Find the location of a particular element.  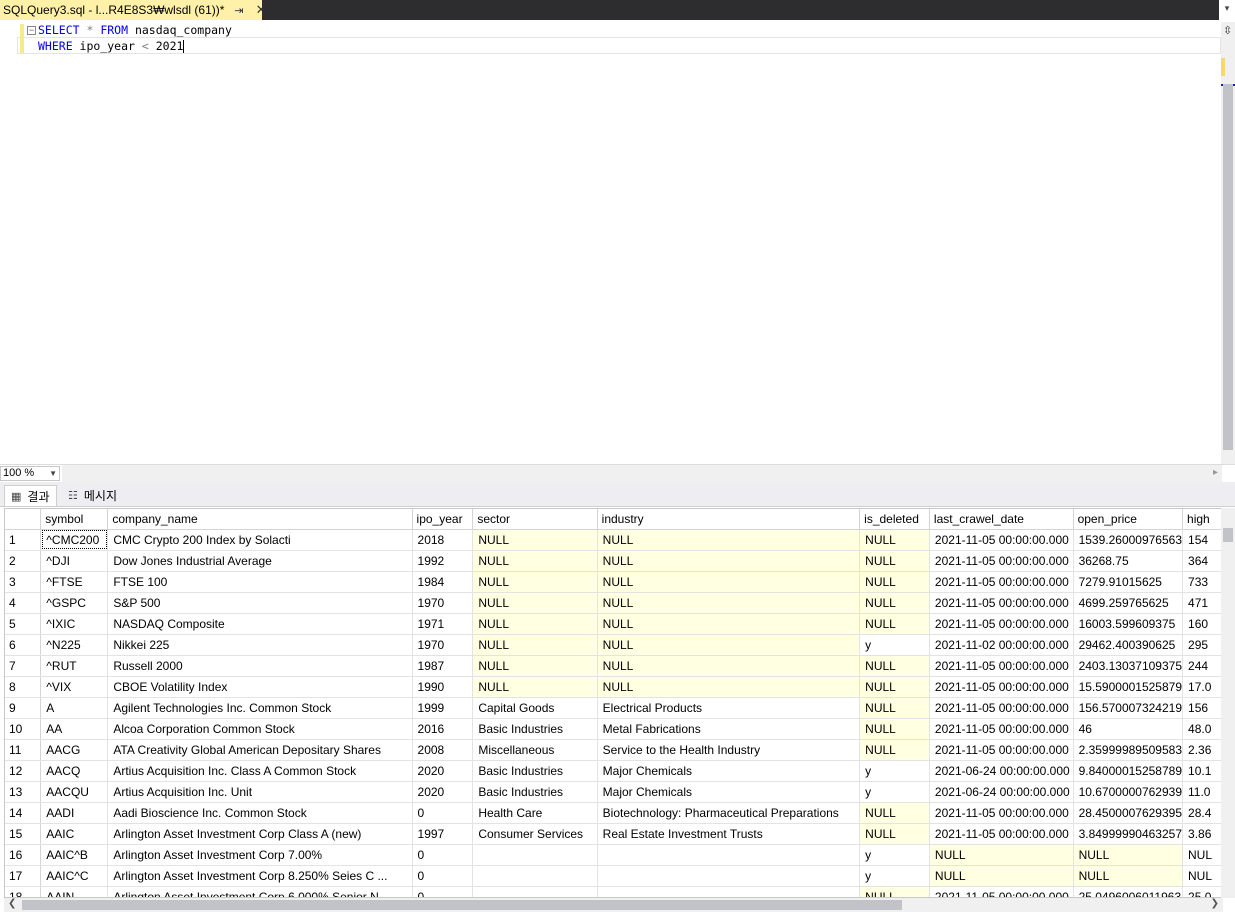

column-header: ipo_year is located at coordinates (443, 519).